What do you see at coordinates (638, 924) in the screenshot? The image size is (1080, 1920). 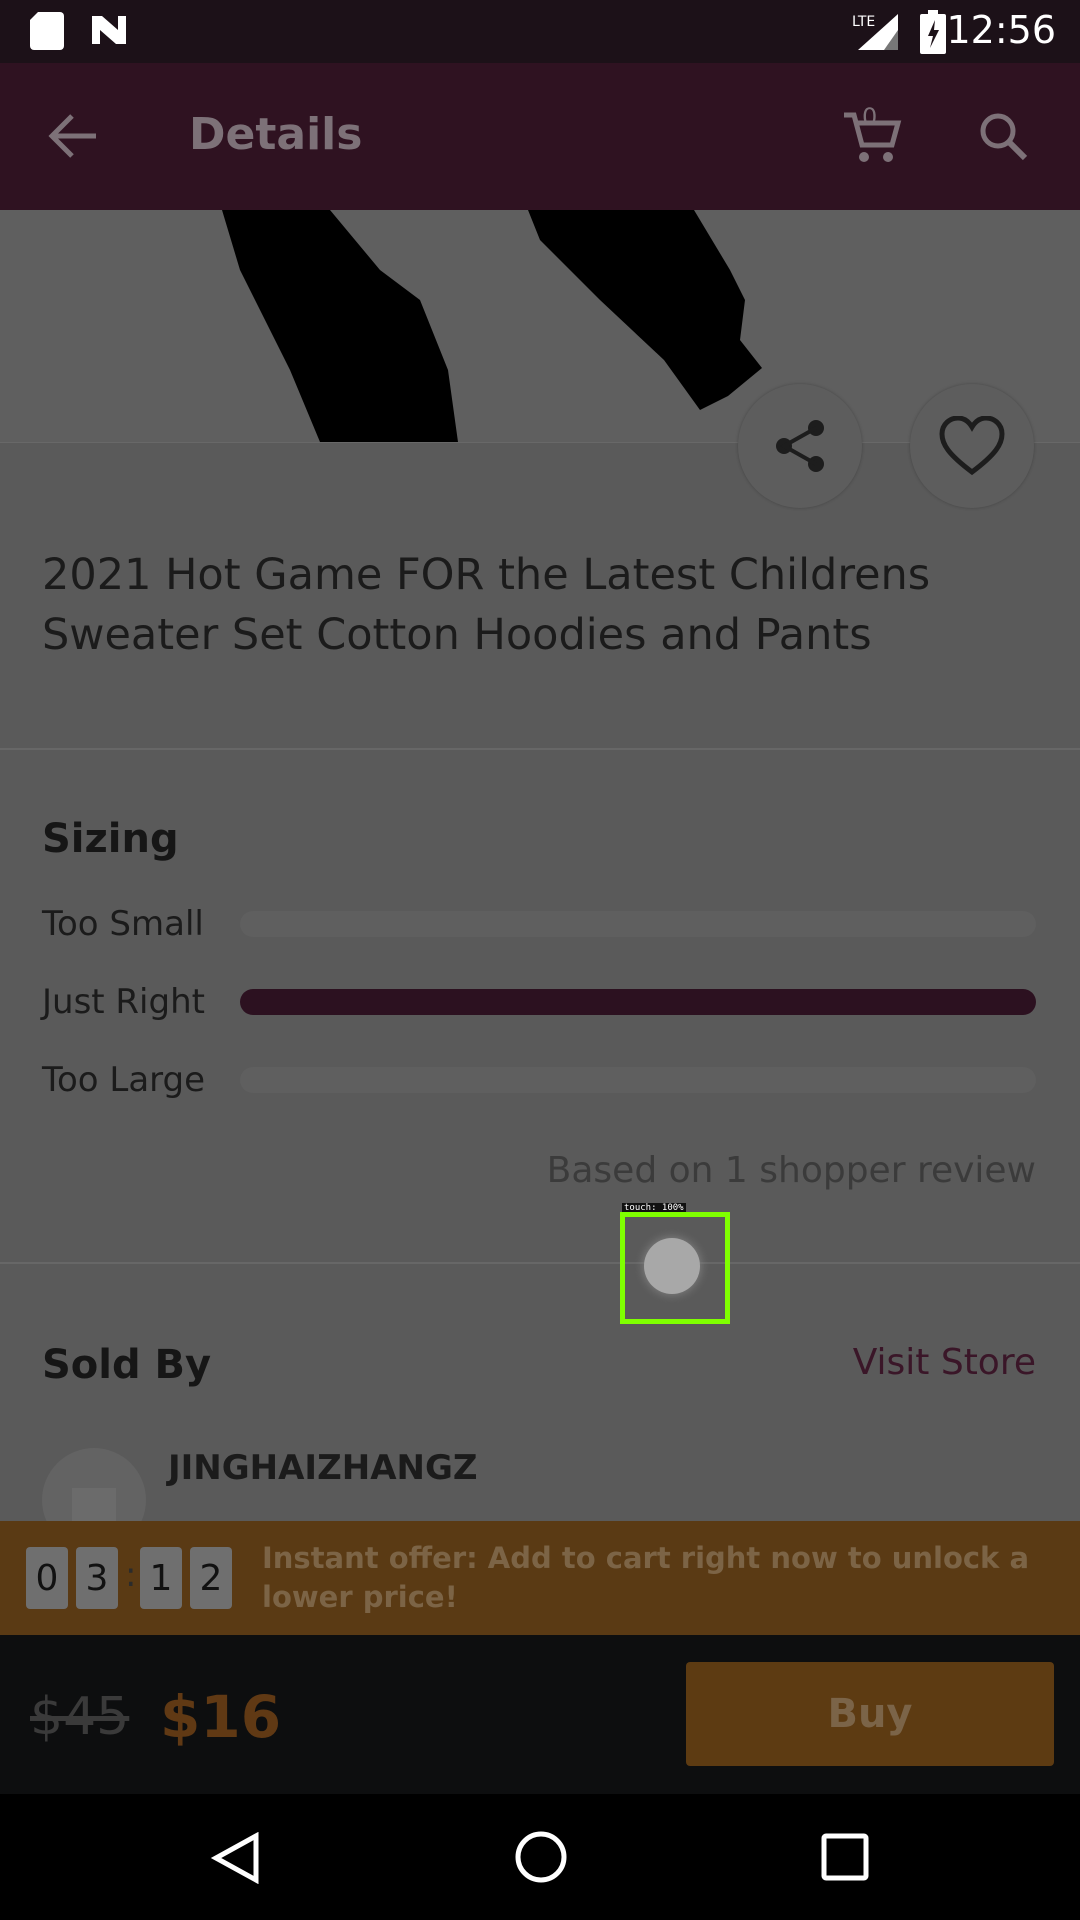 I see `size-bar-too-small` at bounding box center [638, 924].